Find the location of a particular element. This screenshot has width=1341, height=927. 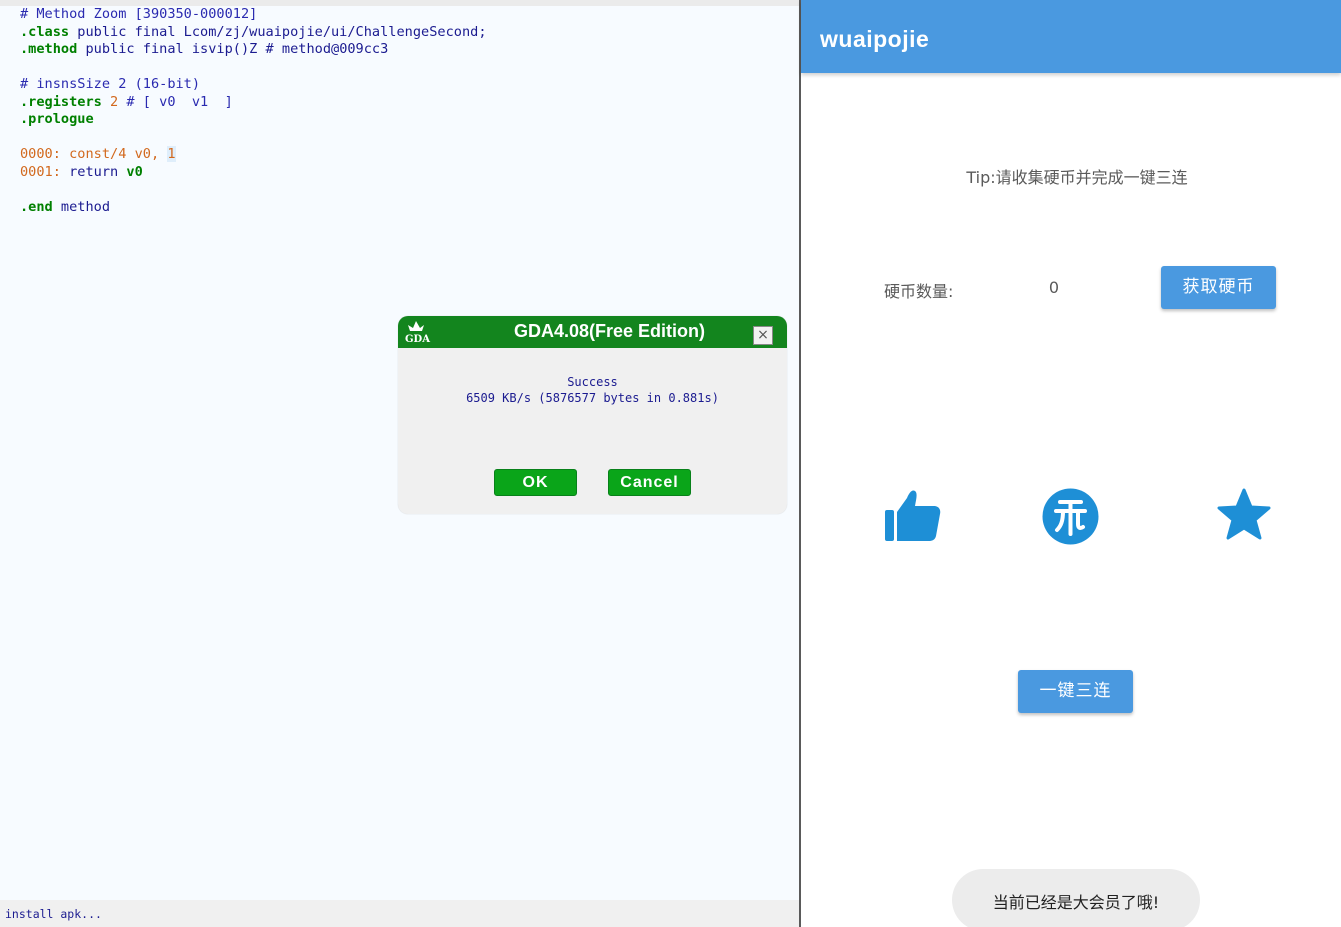

ok-button: OK is located at coordinates (535, 482).